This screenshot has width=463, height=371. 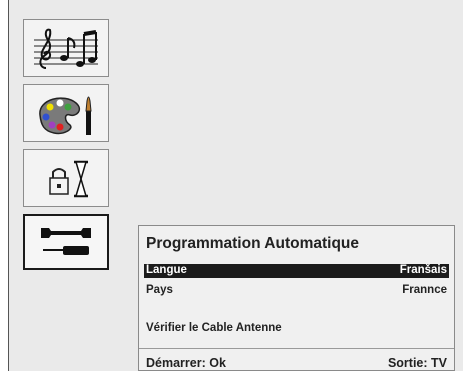 I want to click on country-row: Pays Frannce, so click(x=296, y=291).